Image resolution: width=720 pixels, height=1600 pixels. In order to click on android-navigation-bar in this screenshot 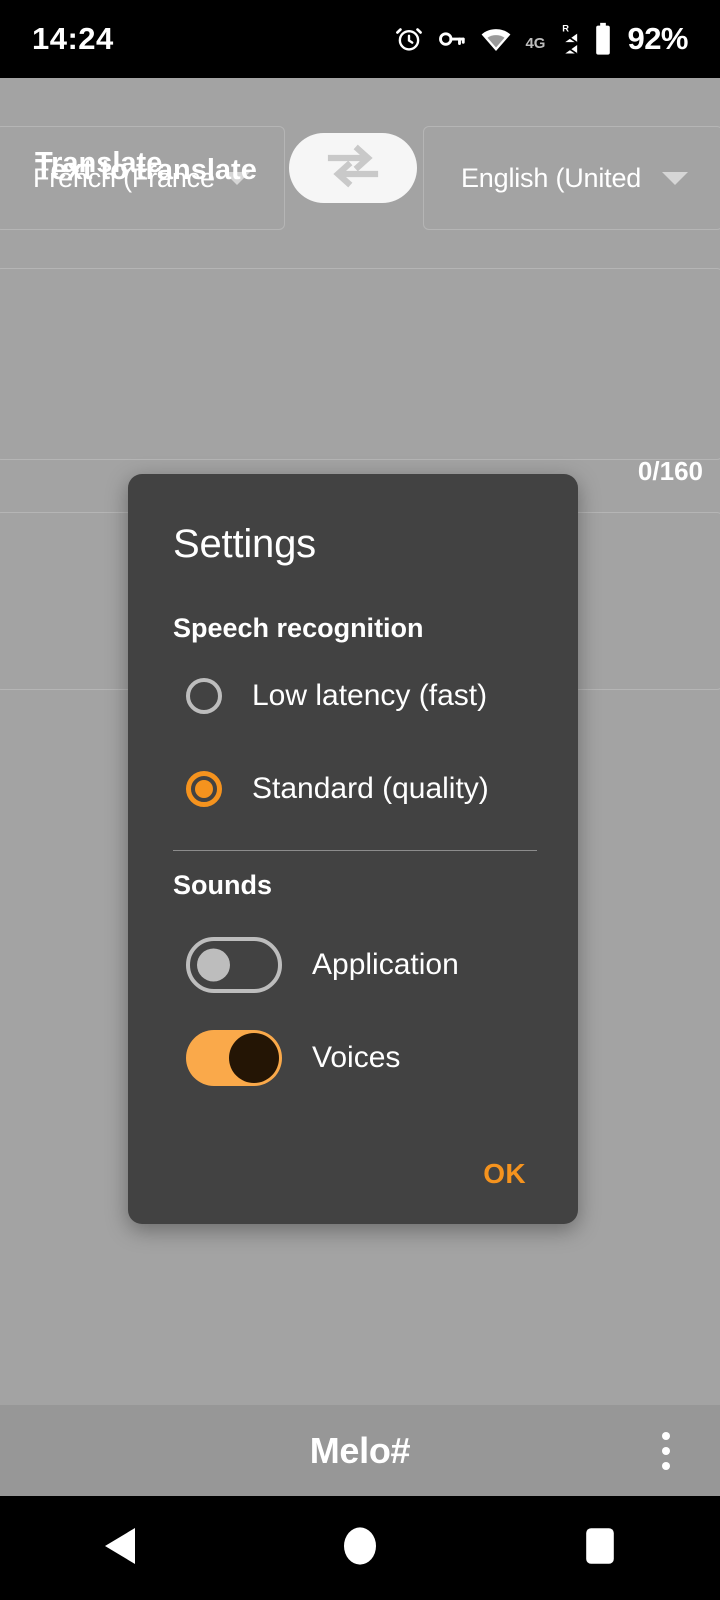, I will do `click(360, 1548)`.